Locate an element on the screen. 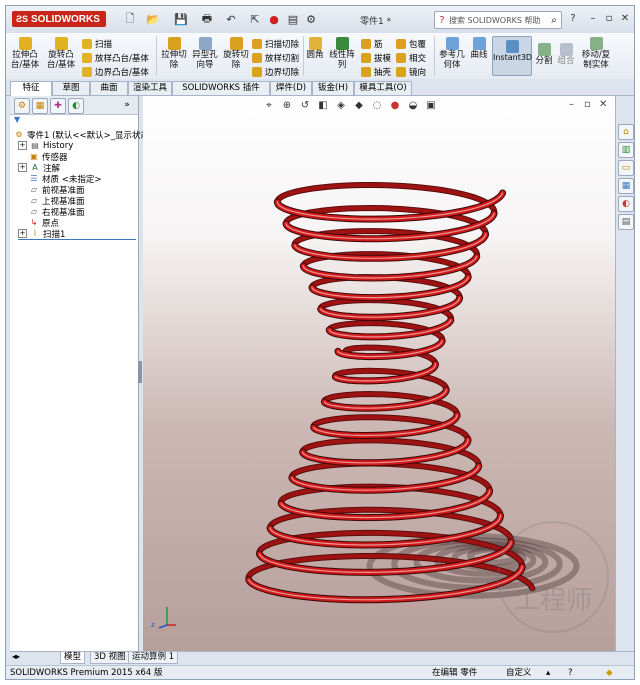  material-icon: ☰ is located at coordinates (34, 178).